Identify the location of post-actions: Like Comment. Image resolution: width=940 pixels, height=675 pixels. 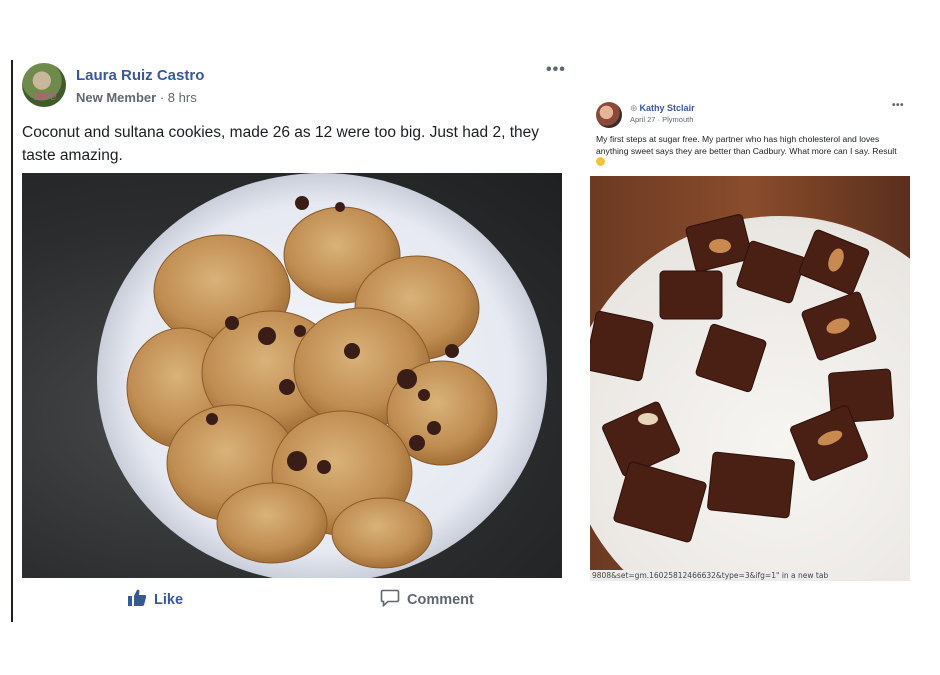
(292, 601).